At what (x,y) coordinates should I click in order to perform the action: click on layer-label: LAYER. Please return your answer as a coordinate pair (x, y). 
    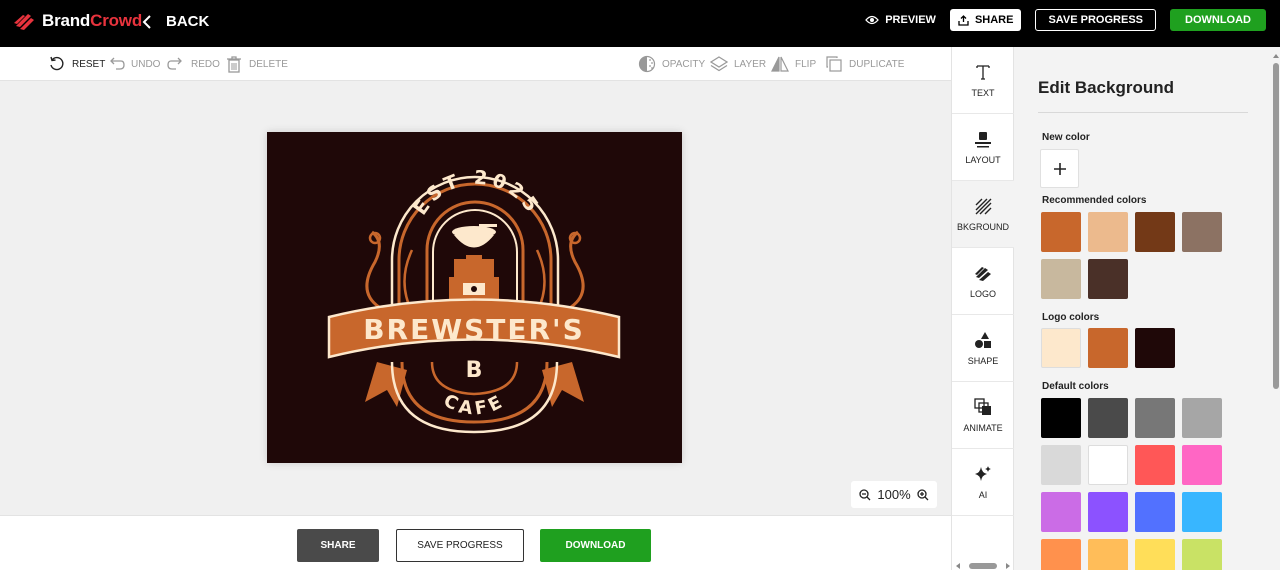
    Looking at the image, I should click on (750, 64).